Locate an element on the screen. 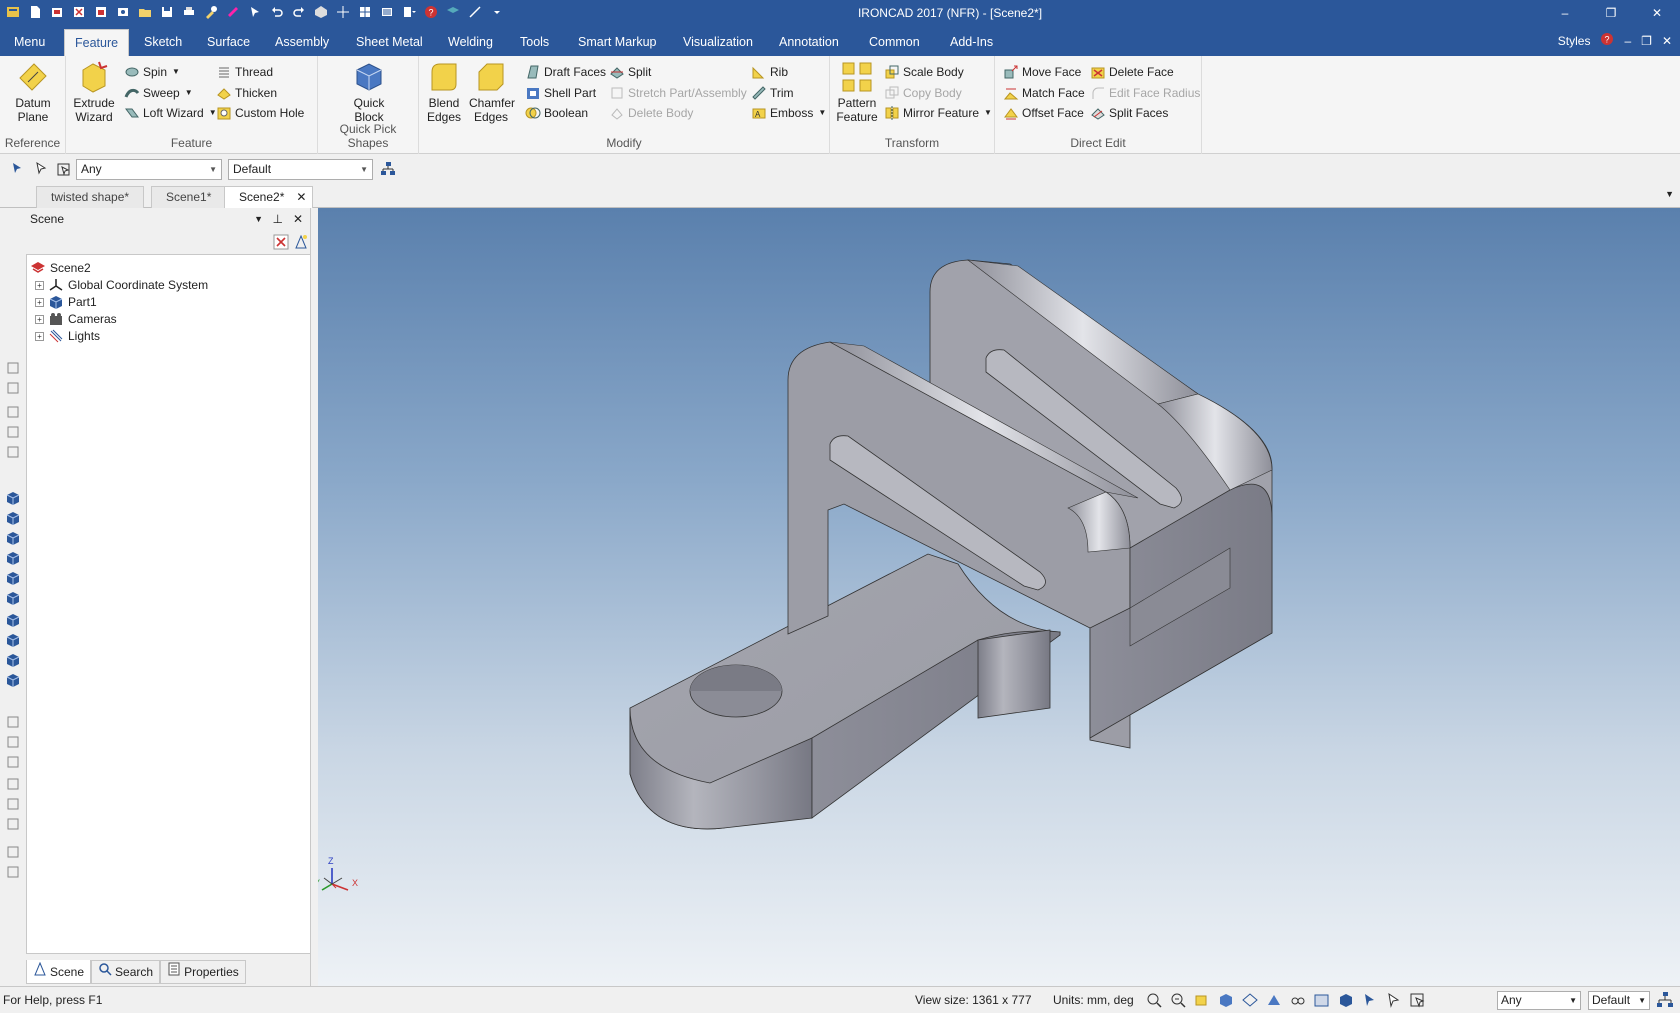 This screenshot has width=1680, height=1013. style-combo: Default ▼ is located at coordinates (300, 169).